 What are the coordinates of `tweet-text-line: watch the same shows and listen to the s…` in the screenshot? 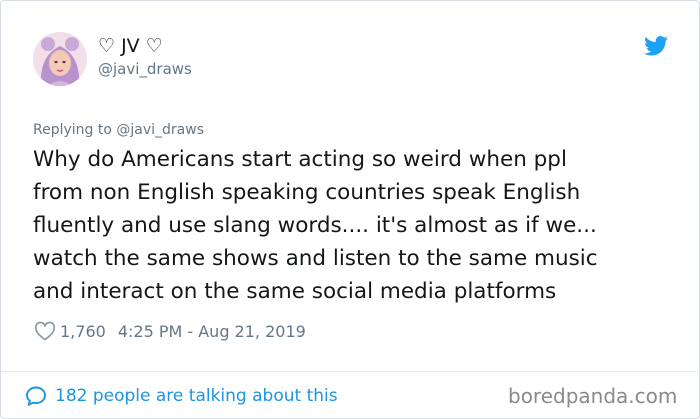 It's located at (315, 258).